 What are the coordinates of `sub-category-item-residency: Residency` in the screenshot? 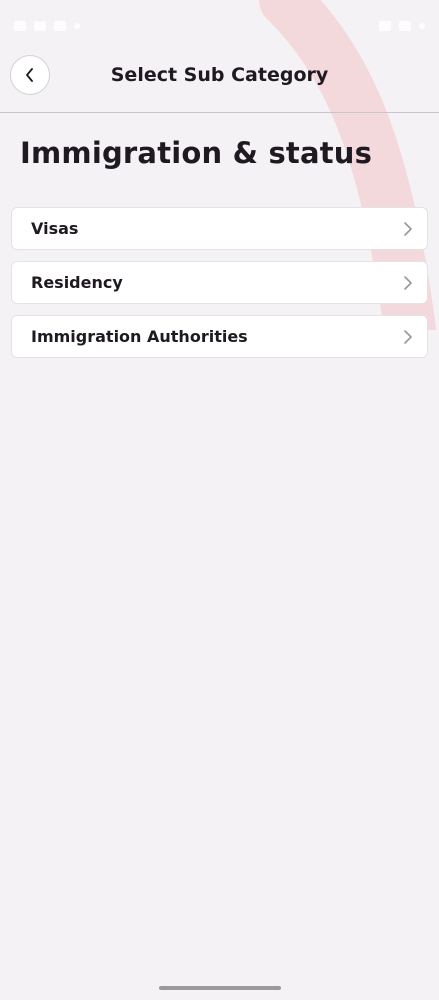 It's located at (219, 282).